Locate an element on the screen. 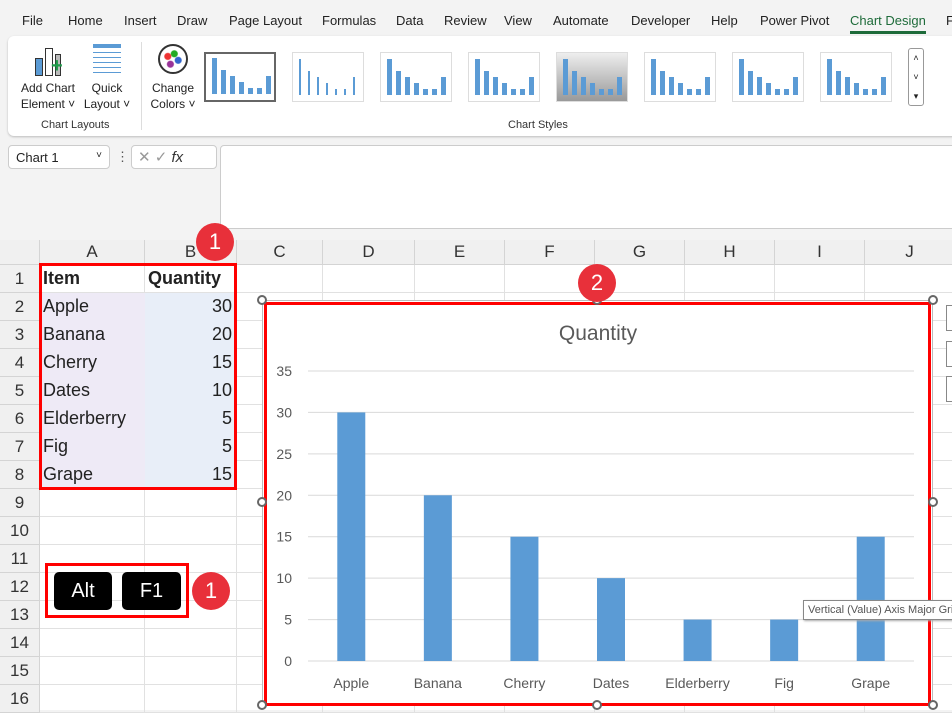  add-chart-icon: + is located at coordinates (48, 60).